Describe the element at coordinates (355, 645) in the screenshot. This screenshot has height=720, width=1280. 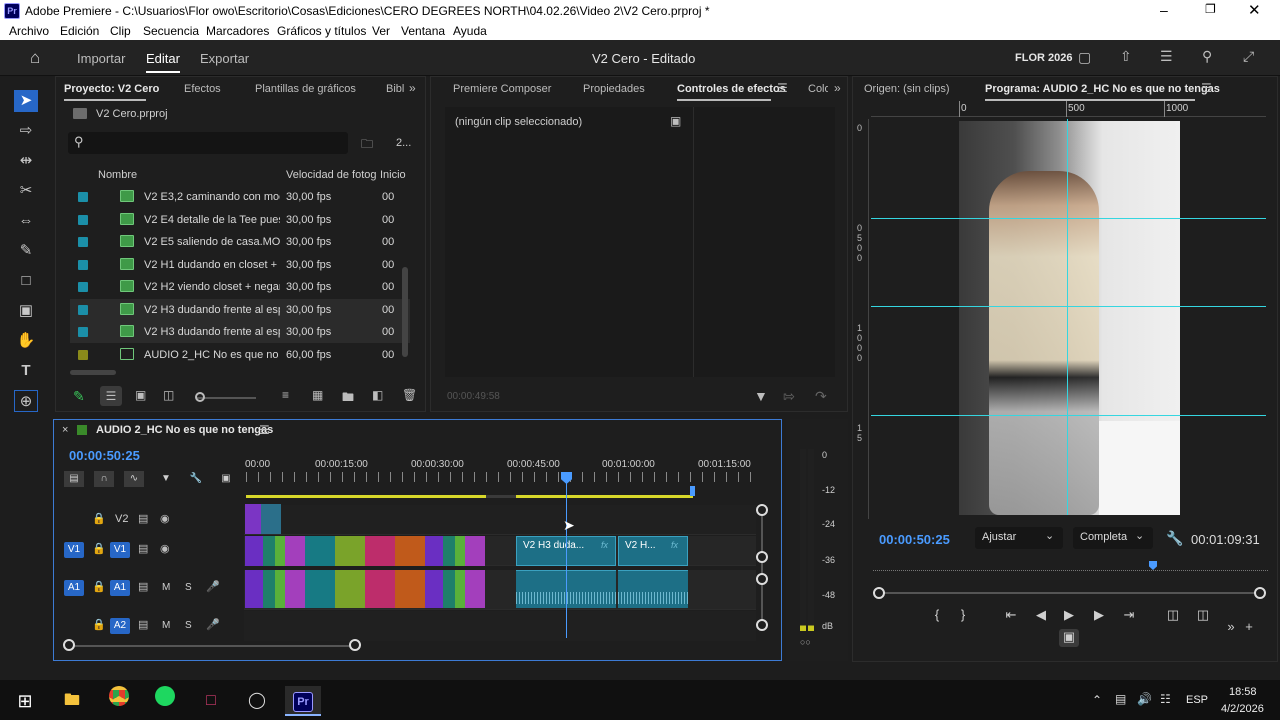
I see `hscroll-handle-right` at that location.